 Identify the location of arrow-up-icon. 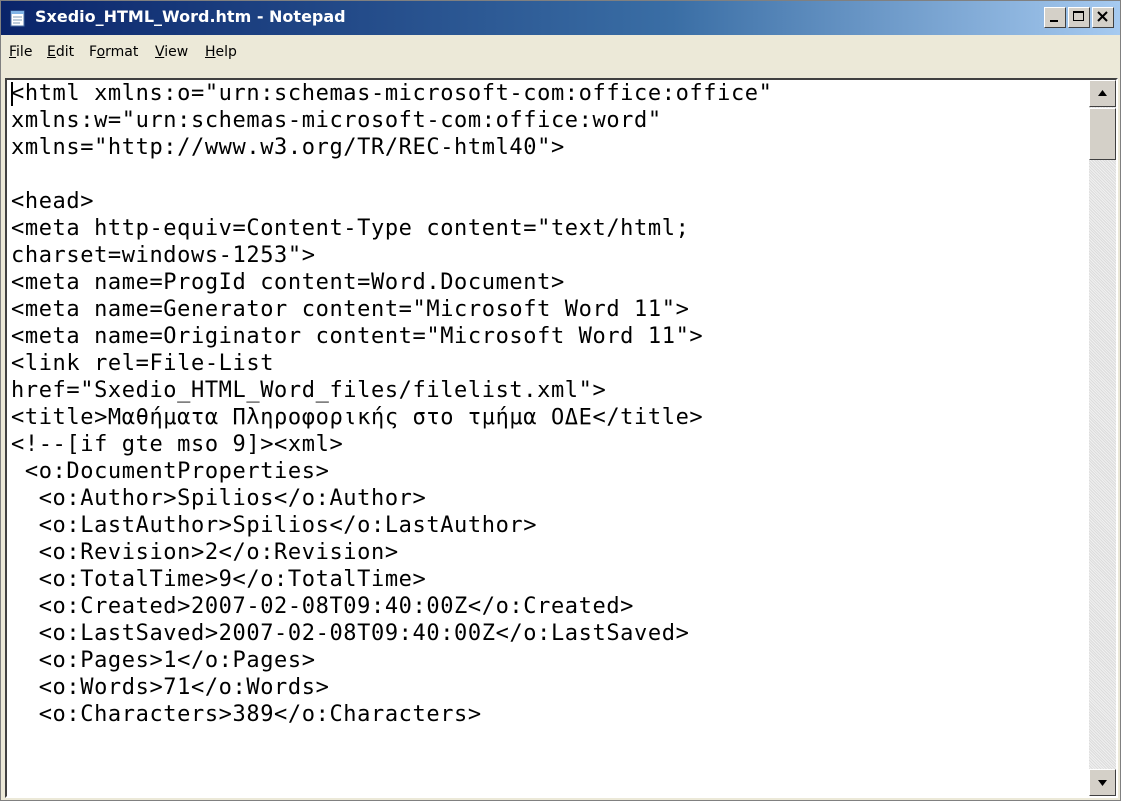
(1102, 93).